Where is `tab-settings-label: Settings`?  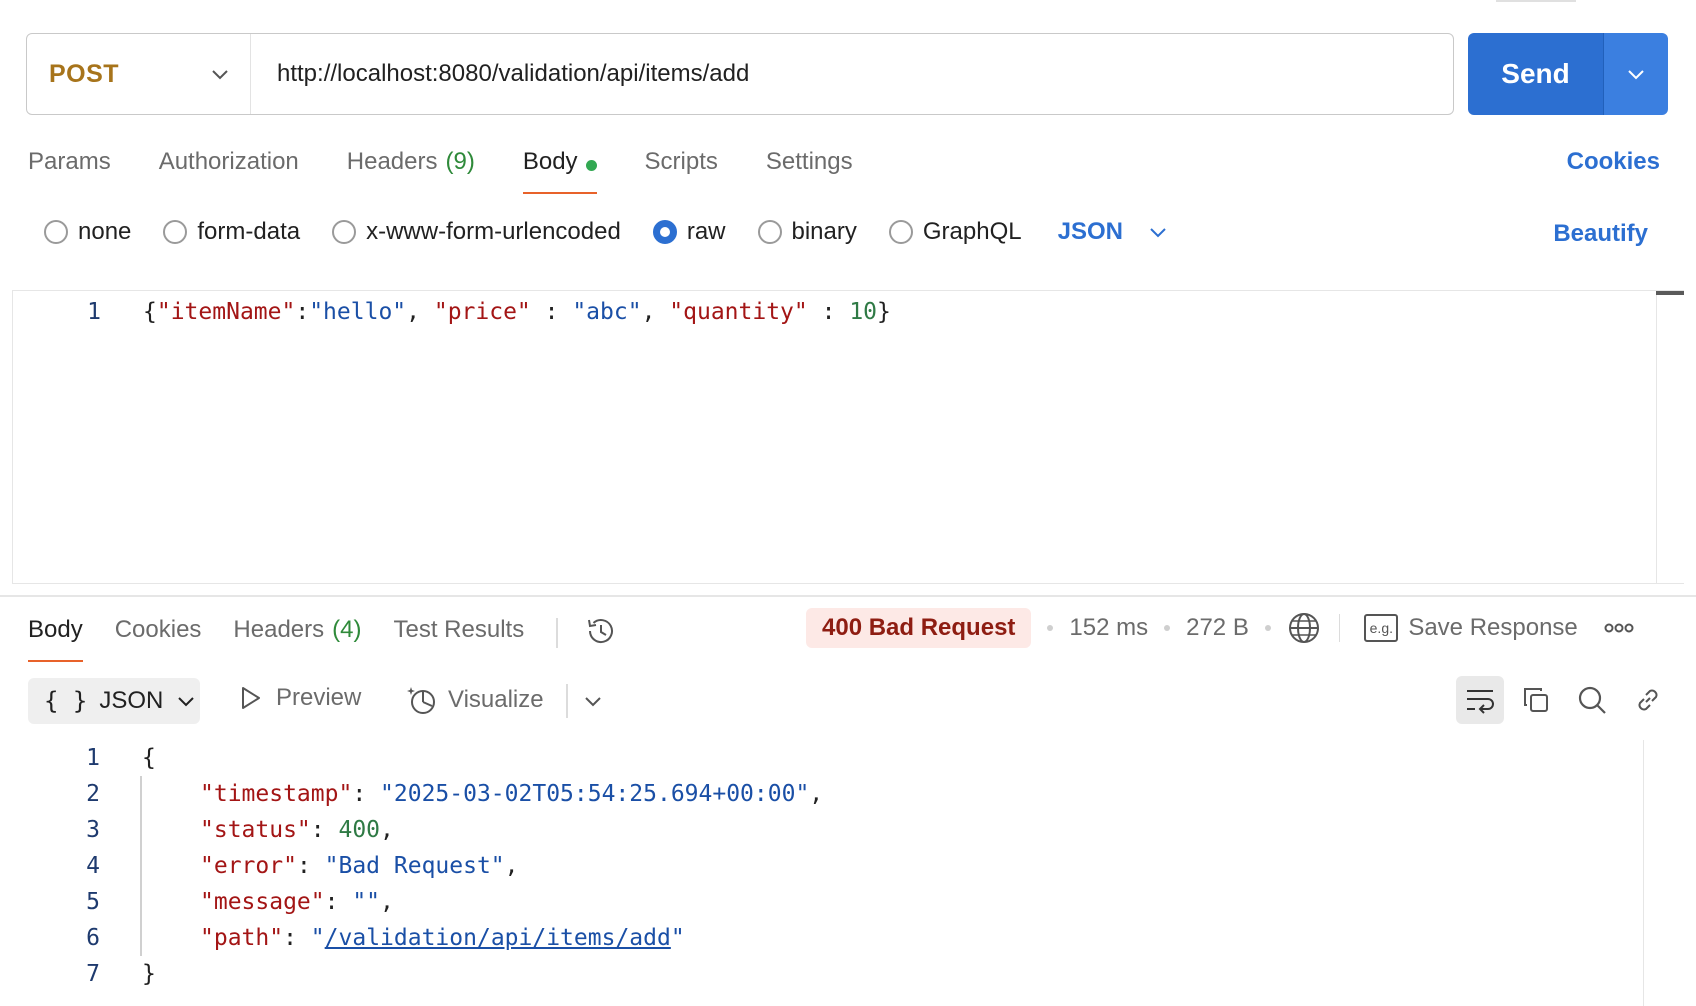
tab-settings-label: Settings is located at coordinates (809, 161).